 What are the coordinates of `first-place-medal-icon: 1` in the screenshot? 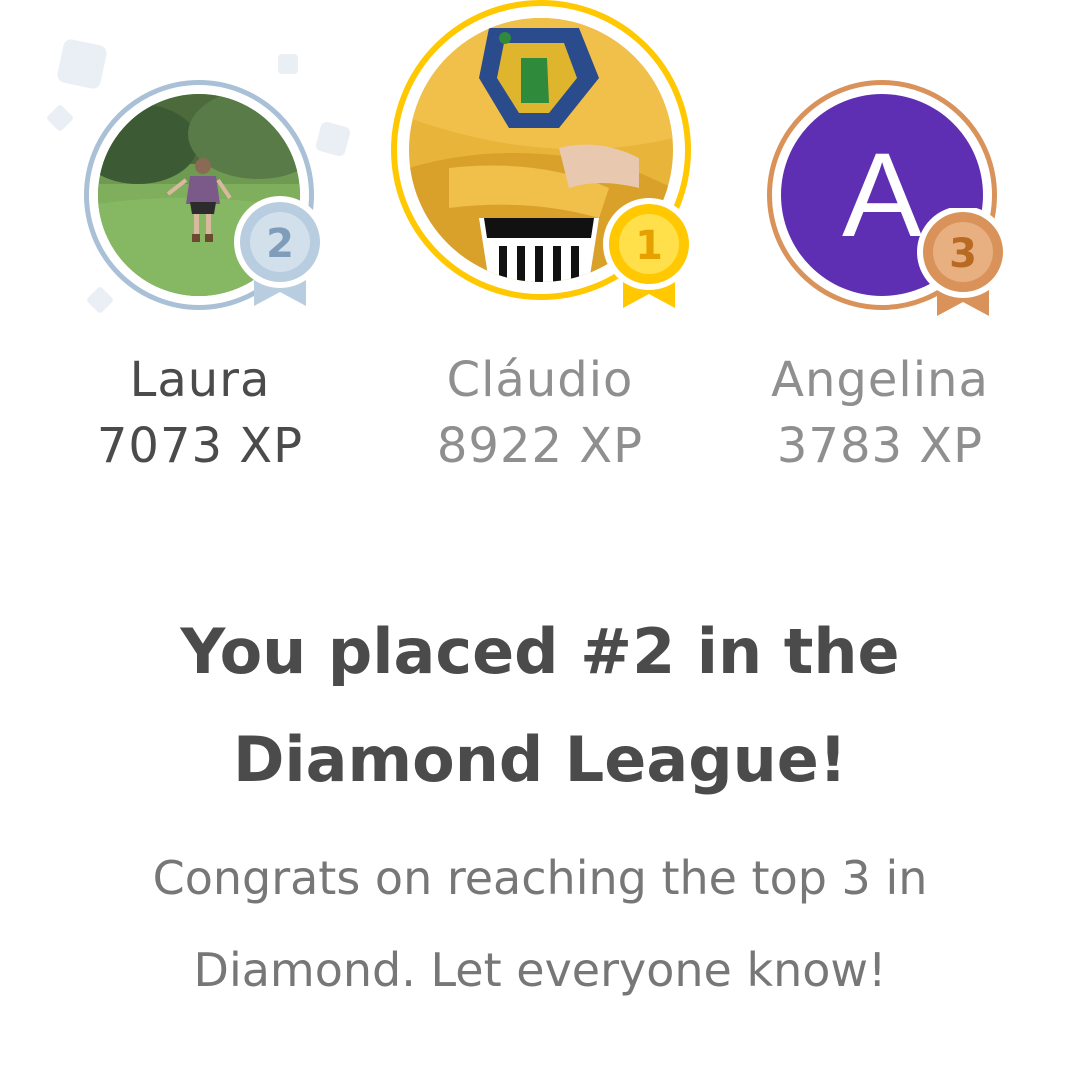 It's located at (649, 254).